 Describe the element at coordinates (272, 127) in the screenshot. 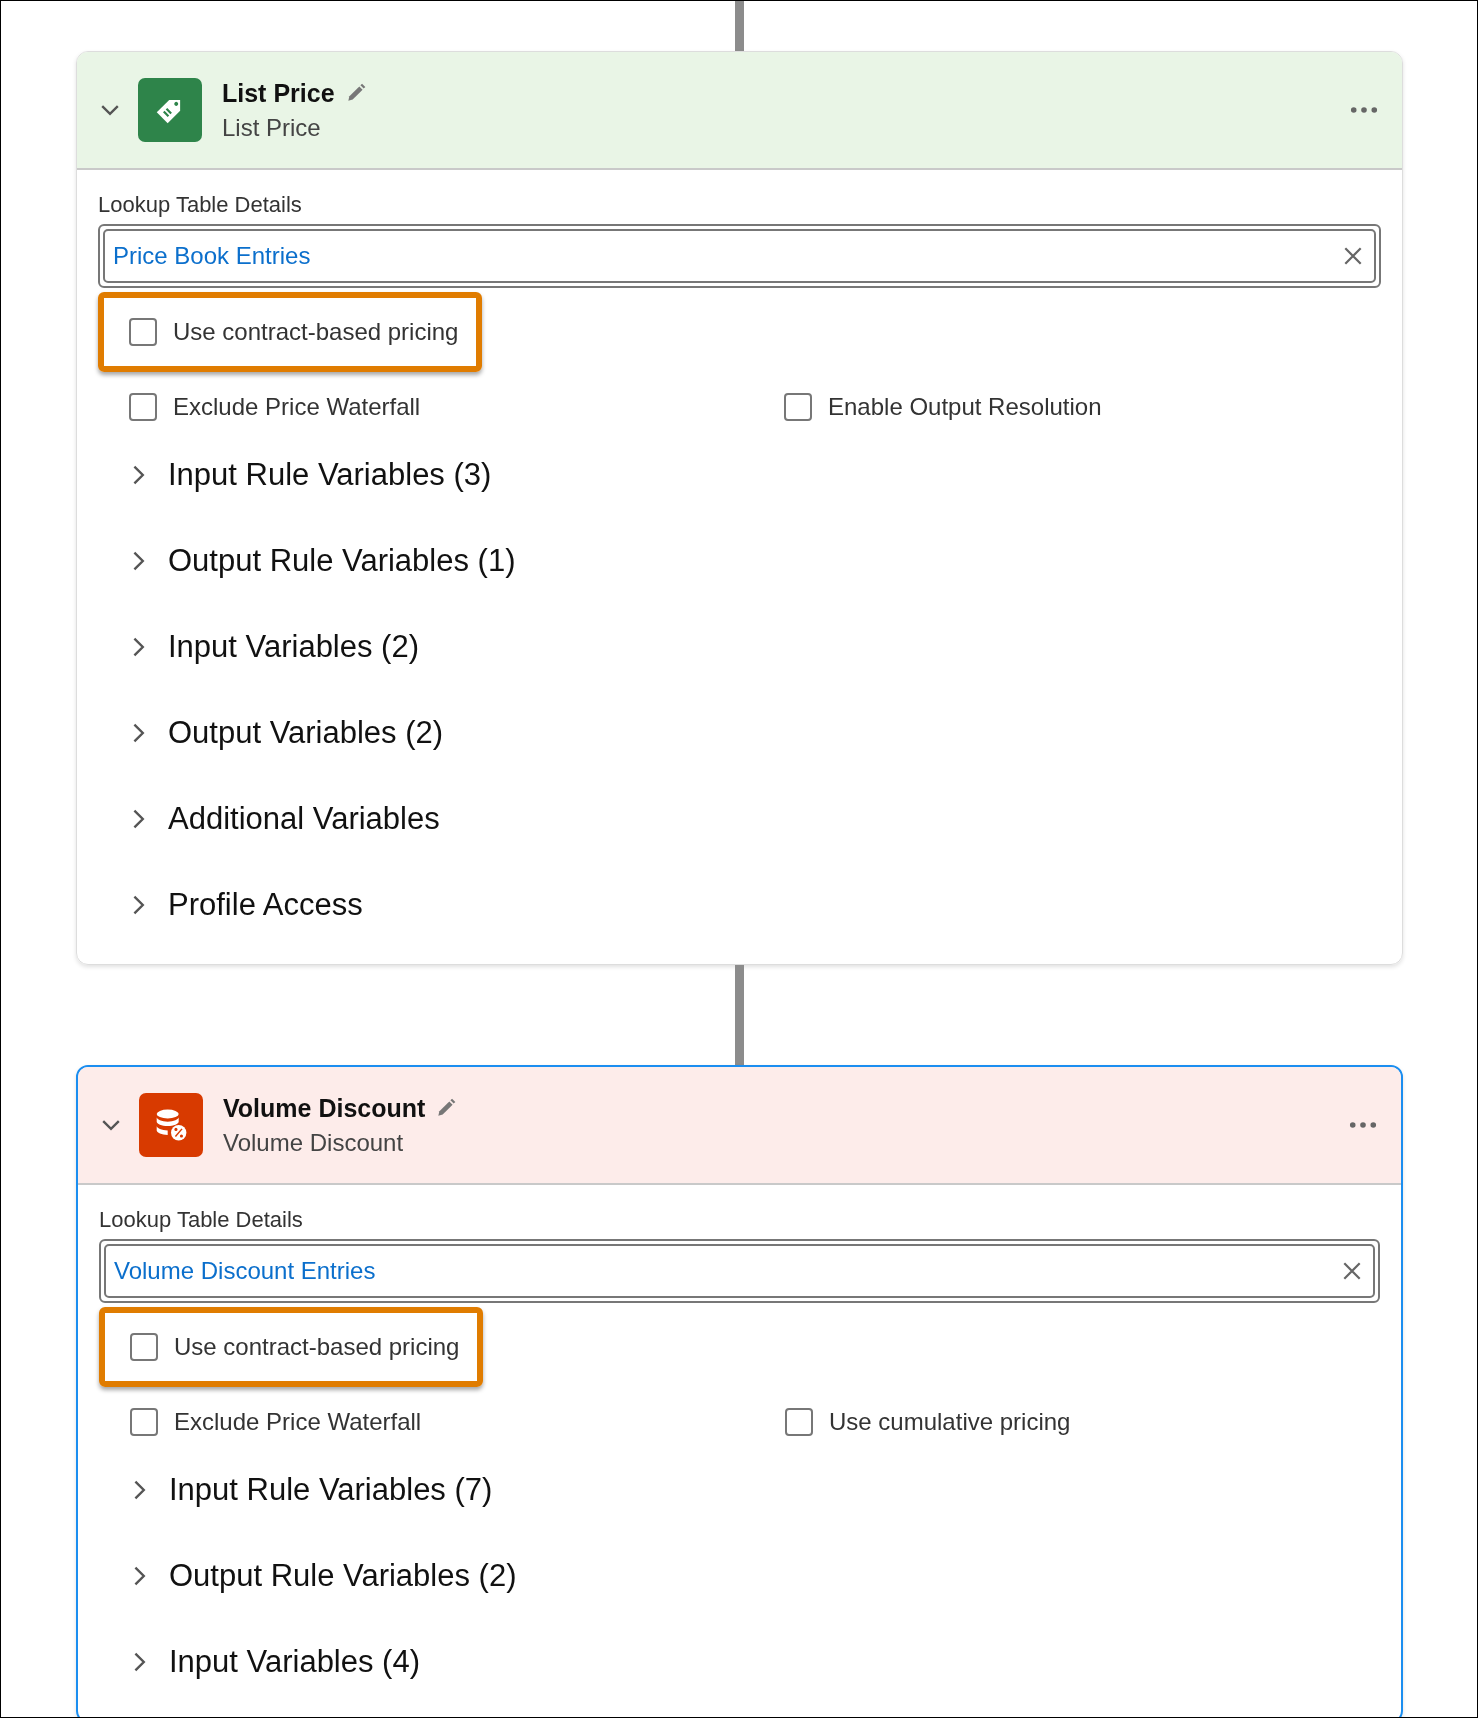

I see `step-subtitle: List Price` at that location.